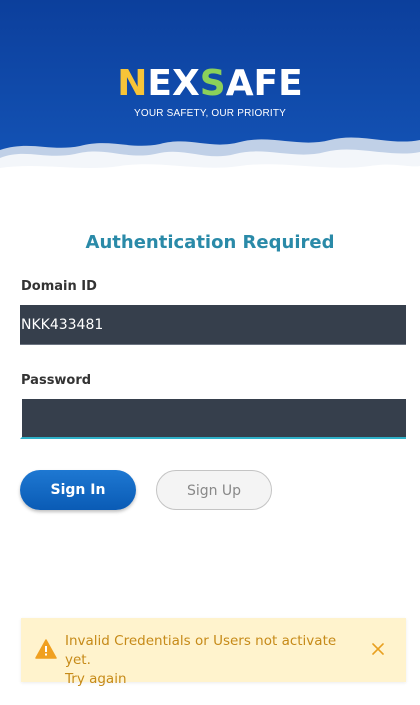 This screenshot has height=705, width=420. I want to click on sign-up-button: Sign Up, so click(214, 490).